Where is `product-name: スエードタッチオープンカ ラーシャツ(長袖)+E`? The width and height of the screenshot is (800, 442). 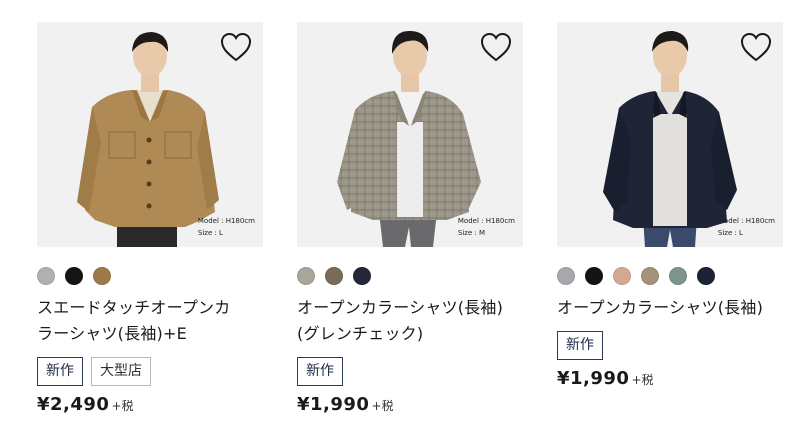 product-name: スエードタッチオープンカ ラーシャツ(長袖)+E is located at coordinates (150, 321).